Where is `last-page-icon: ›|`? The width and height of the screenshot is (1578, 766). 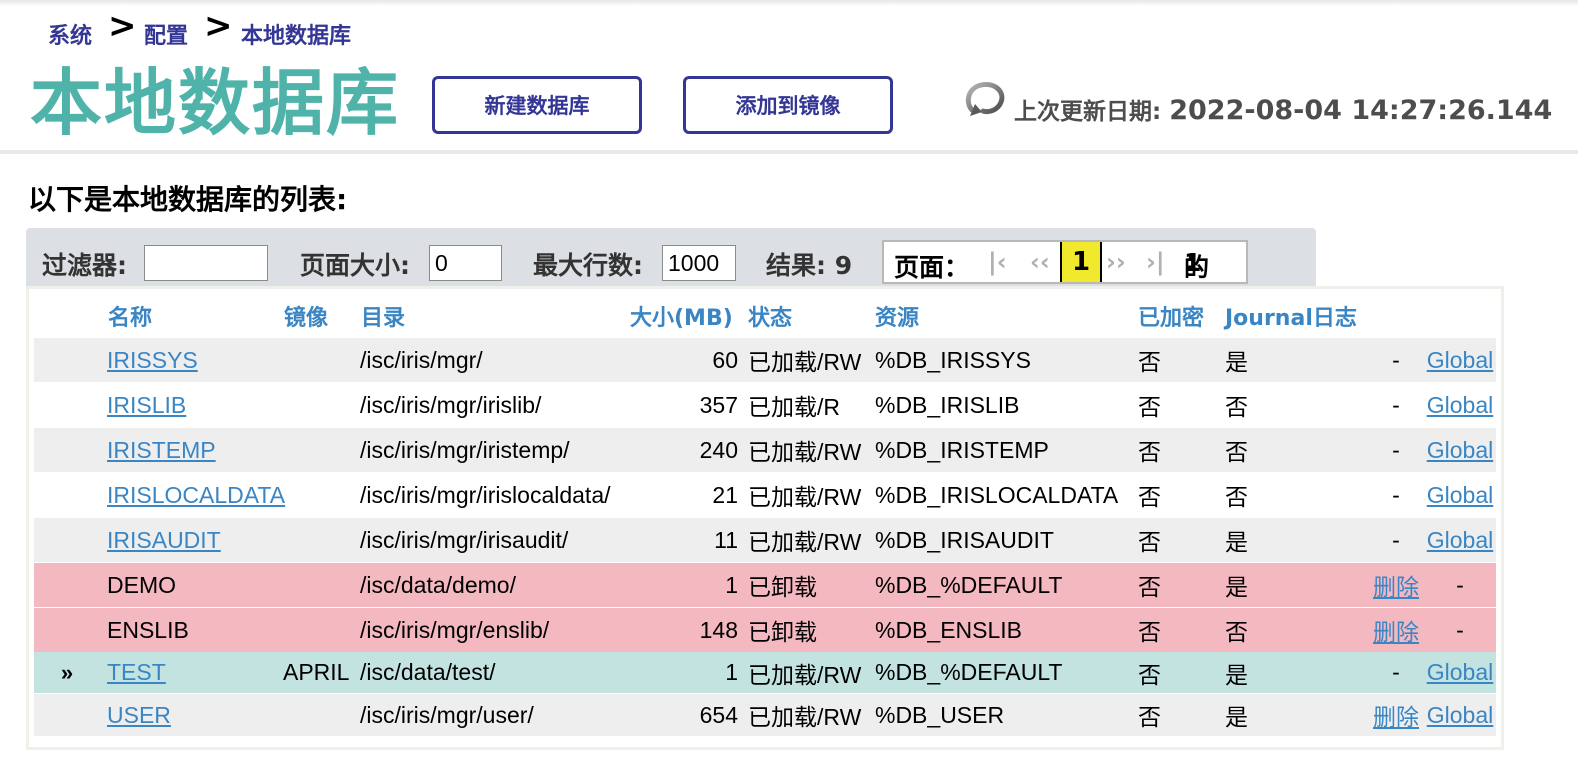 last-page-icon: ›| is located at coordinates (1155, 262).